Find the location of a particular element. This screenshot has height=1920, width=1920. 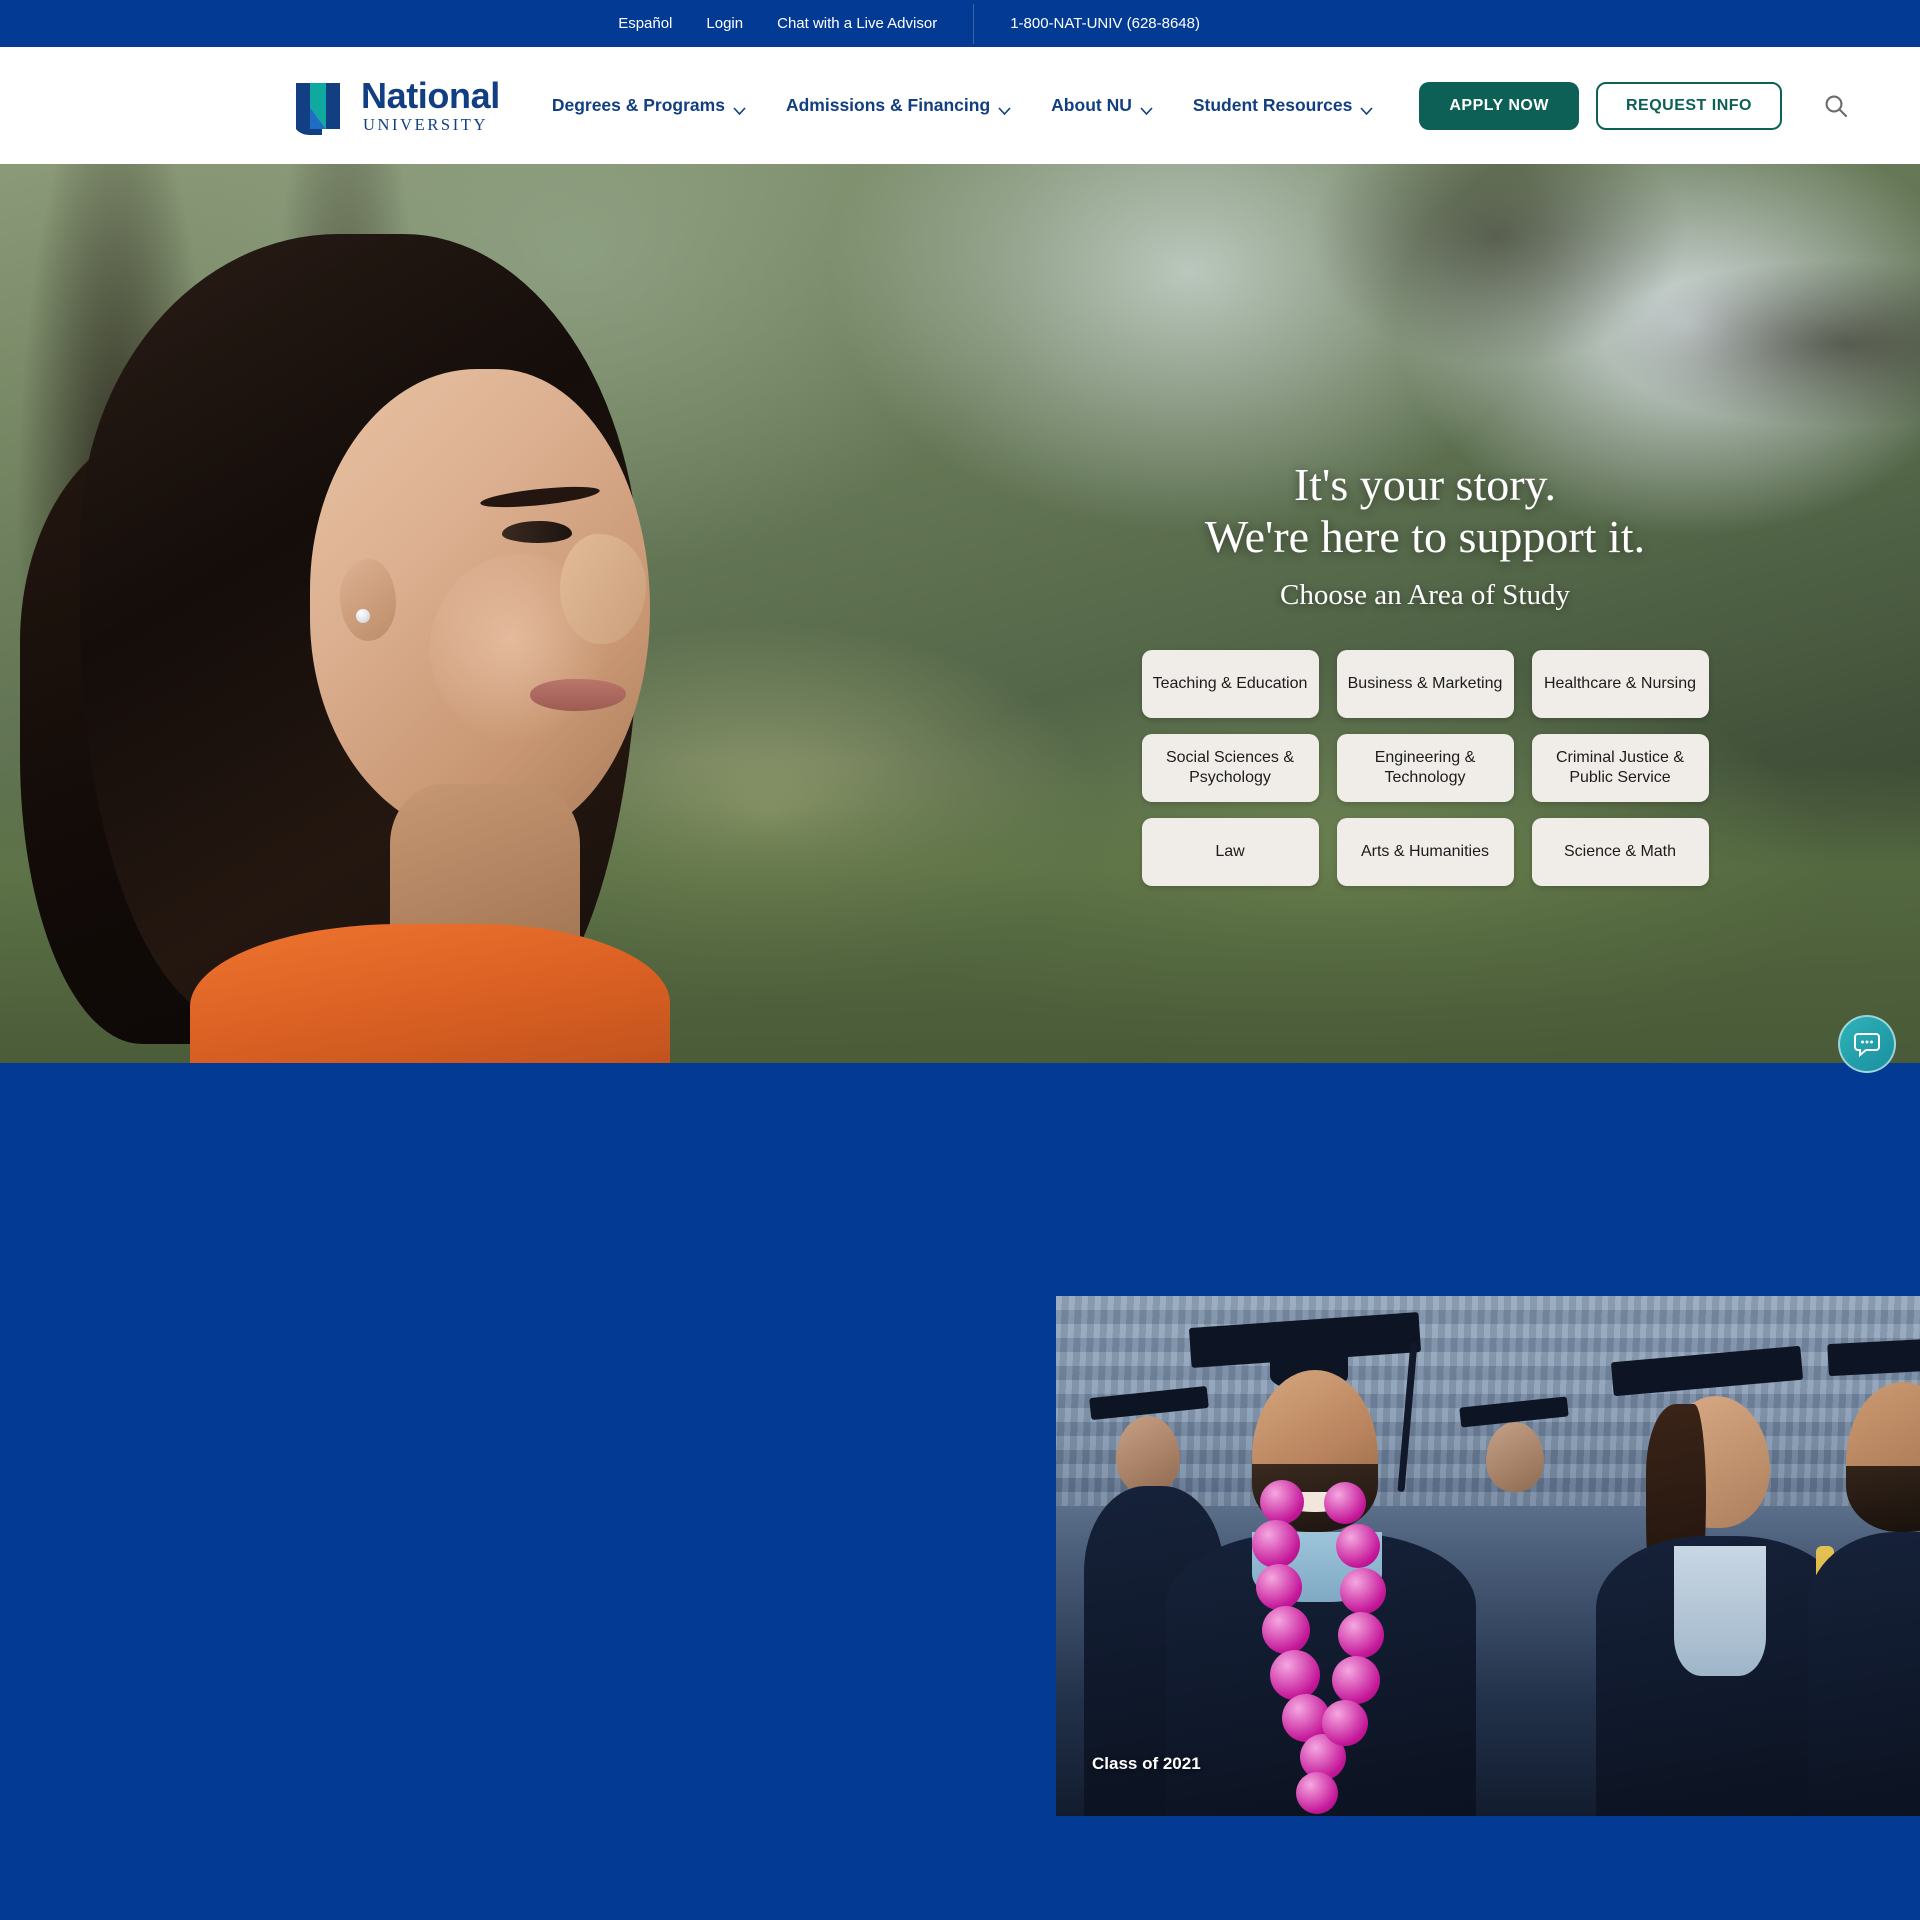

hero-subheading: Choose an Area of Study is located at coordinates (1425, 595).